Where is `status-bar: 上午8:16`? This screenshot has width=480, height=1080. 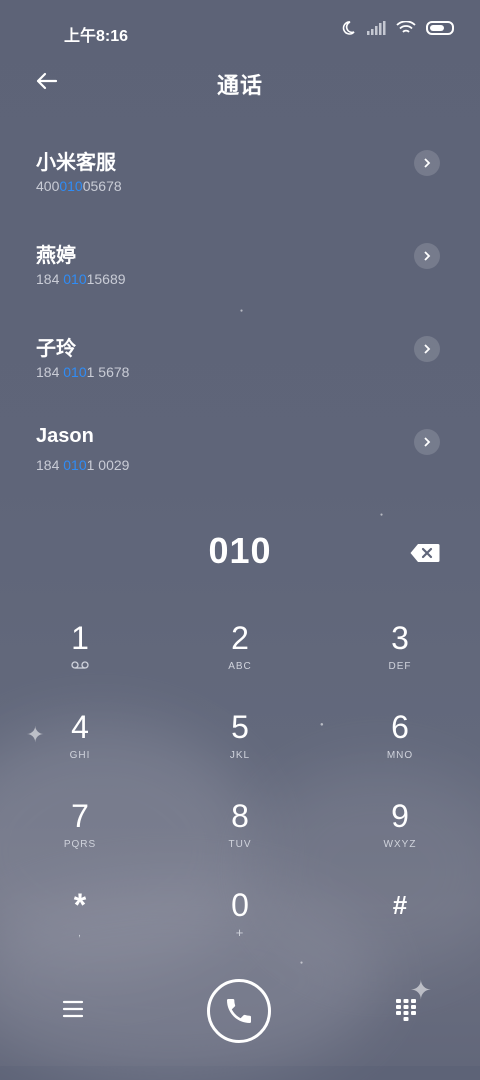
status-bar: 上午8:16 is located at coordinates (240, 31).